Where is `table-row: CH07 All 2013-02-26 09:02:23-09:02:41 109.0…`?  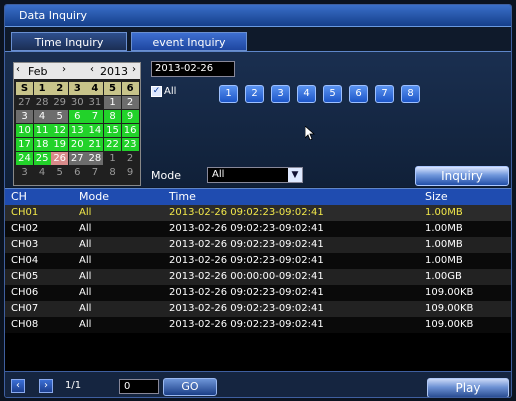
table-row: CH07 All 2013-02-26 09:02:23-09:02:41 109.0… is located at coordinates (258, 309).